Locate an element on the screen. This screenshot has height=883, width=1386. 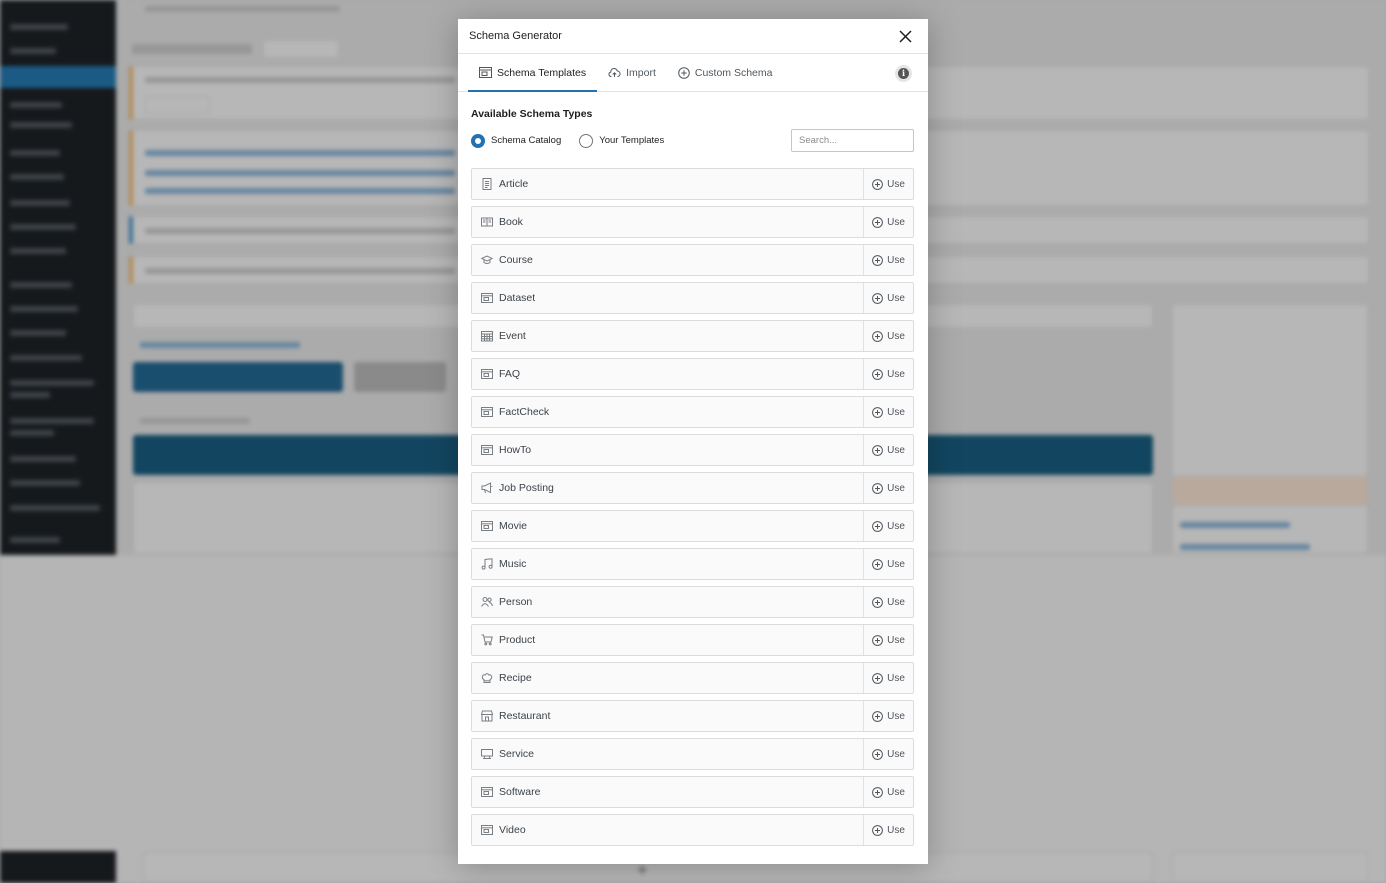
chef-hat-icon is located at coordinates (487, 678).